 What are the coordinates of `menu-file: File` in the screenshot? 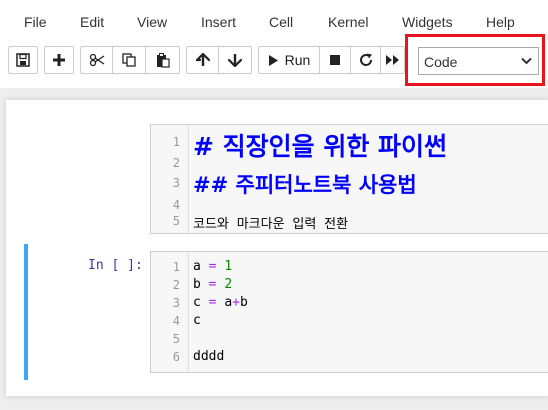 It's located at (35, 22).